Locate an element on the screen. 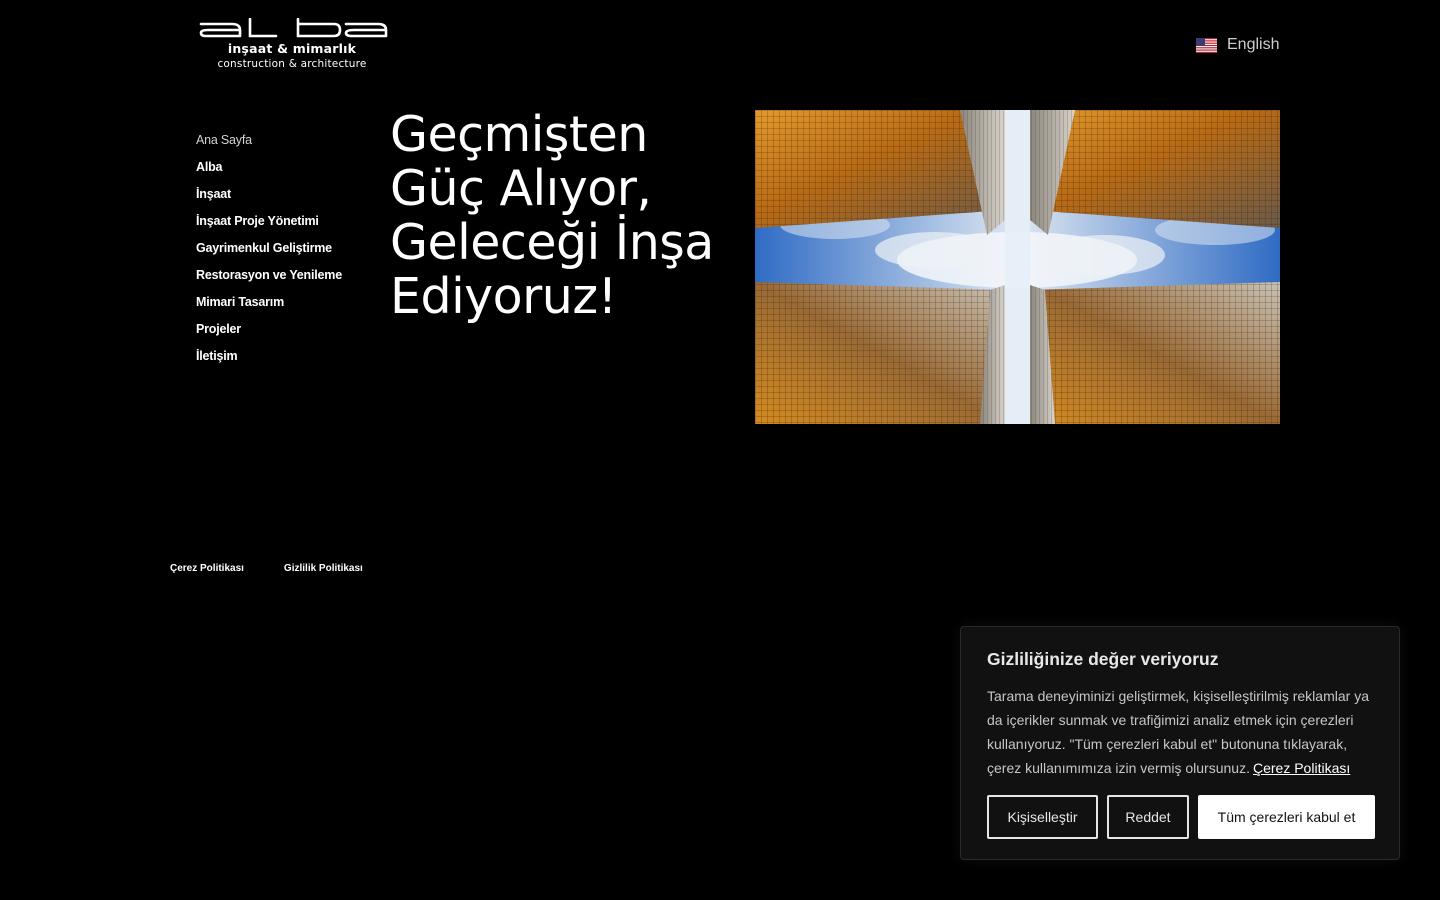  nav-item-ana-sayfa: Ana Sayfa is located at coordinates (269, 143).